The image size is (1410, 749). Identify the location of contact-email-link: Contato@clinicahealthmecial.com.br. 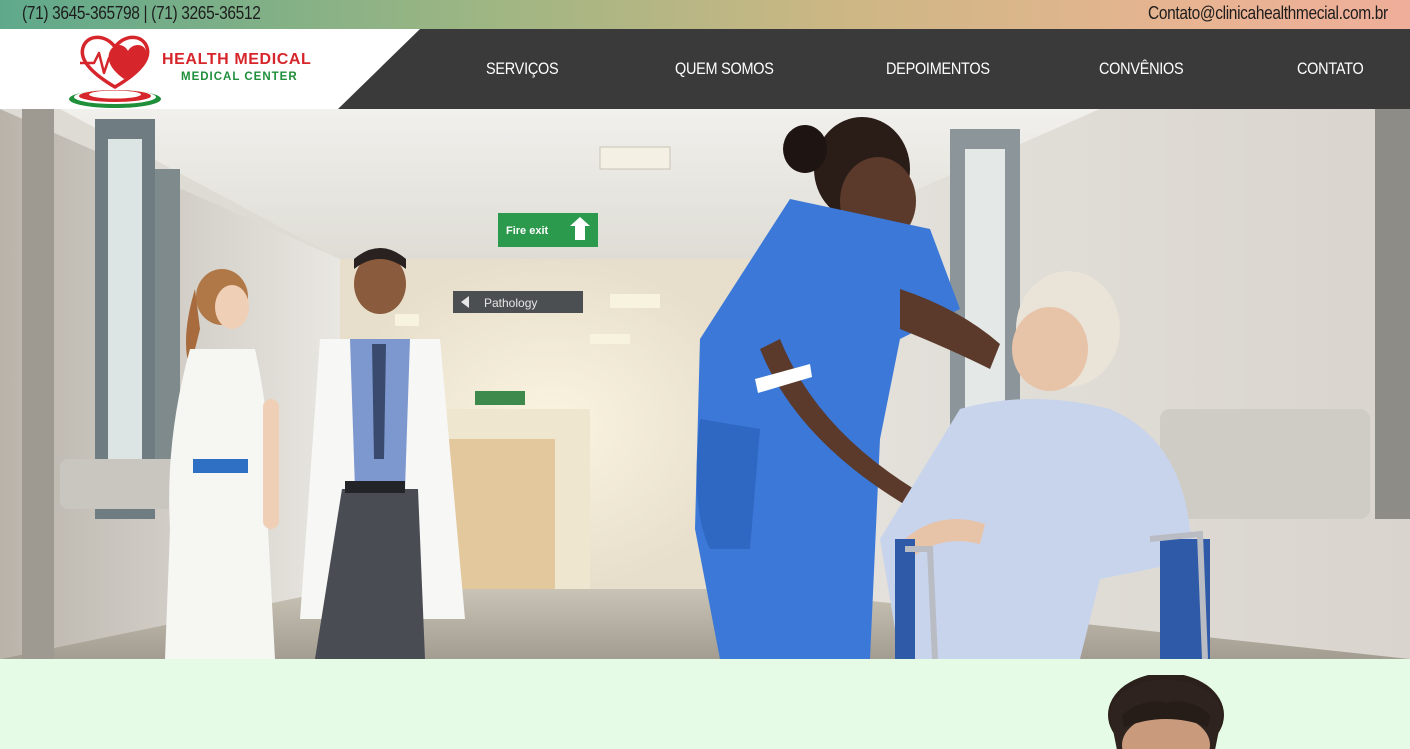
(1268, 13).